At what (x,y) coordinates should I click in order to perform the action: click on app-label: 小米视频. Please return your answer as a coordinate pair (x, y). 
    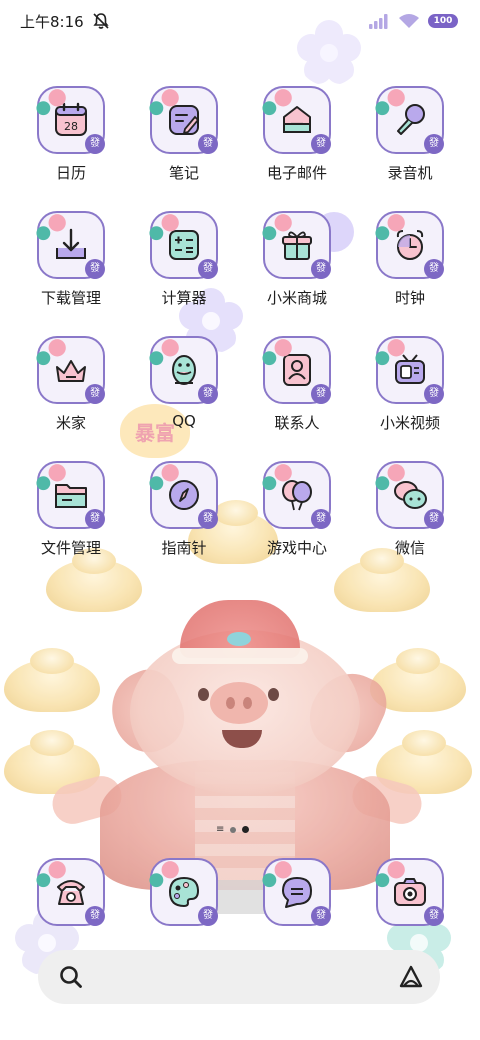
    Looking at the image, I should click on (409, 423).